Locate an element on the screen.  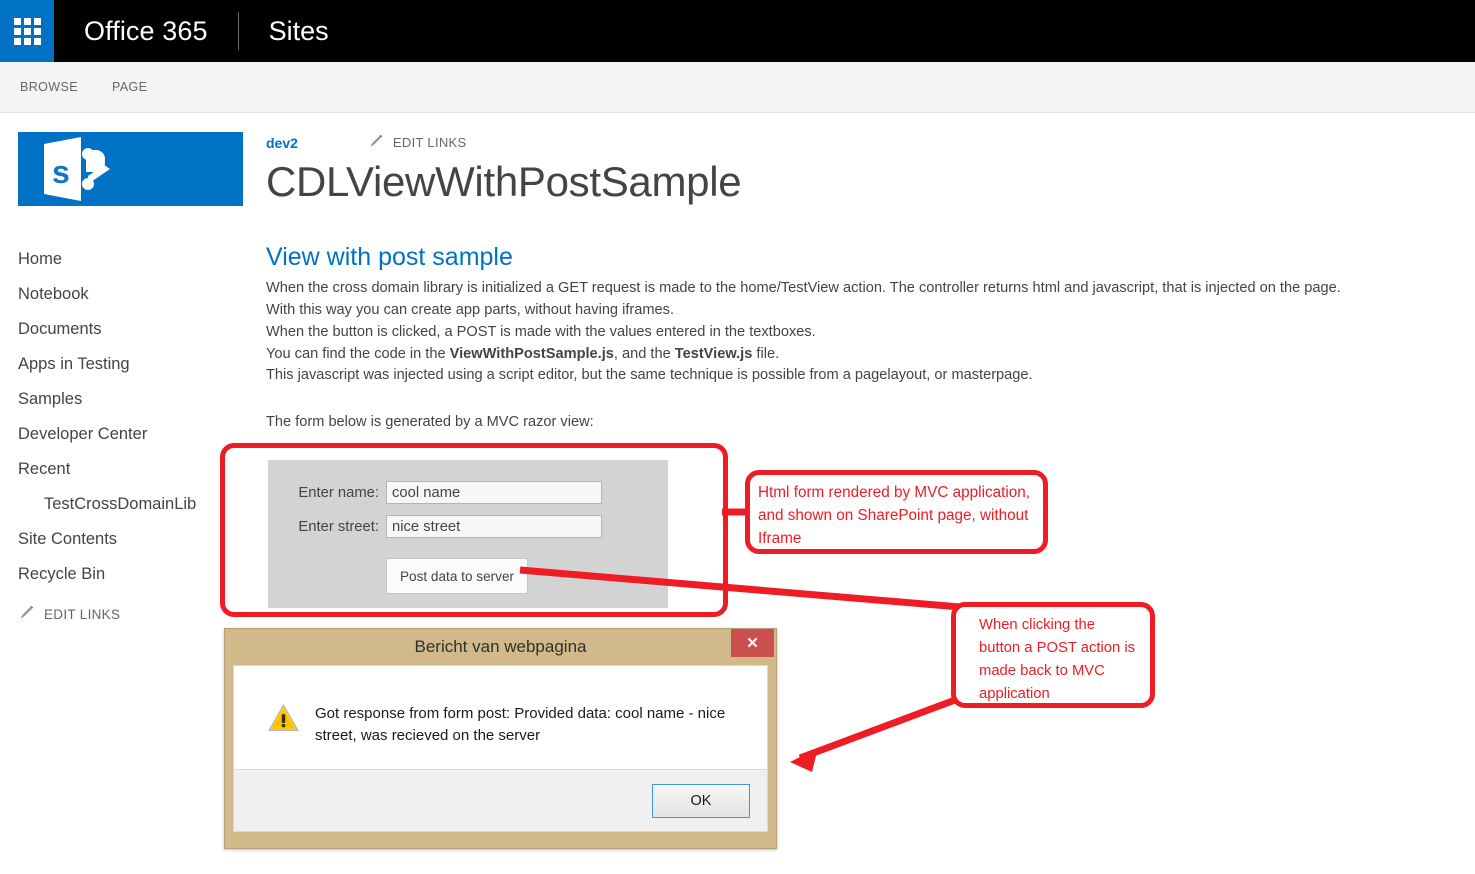
suite-section-sites: Sites is located at coordinates (284, 31).